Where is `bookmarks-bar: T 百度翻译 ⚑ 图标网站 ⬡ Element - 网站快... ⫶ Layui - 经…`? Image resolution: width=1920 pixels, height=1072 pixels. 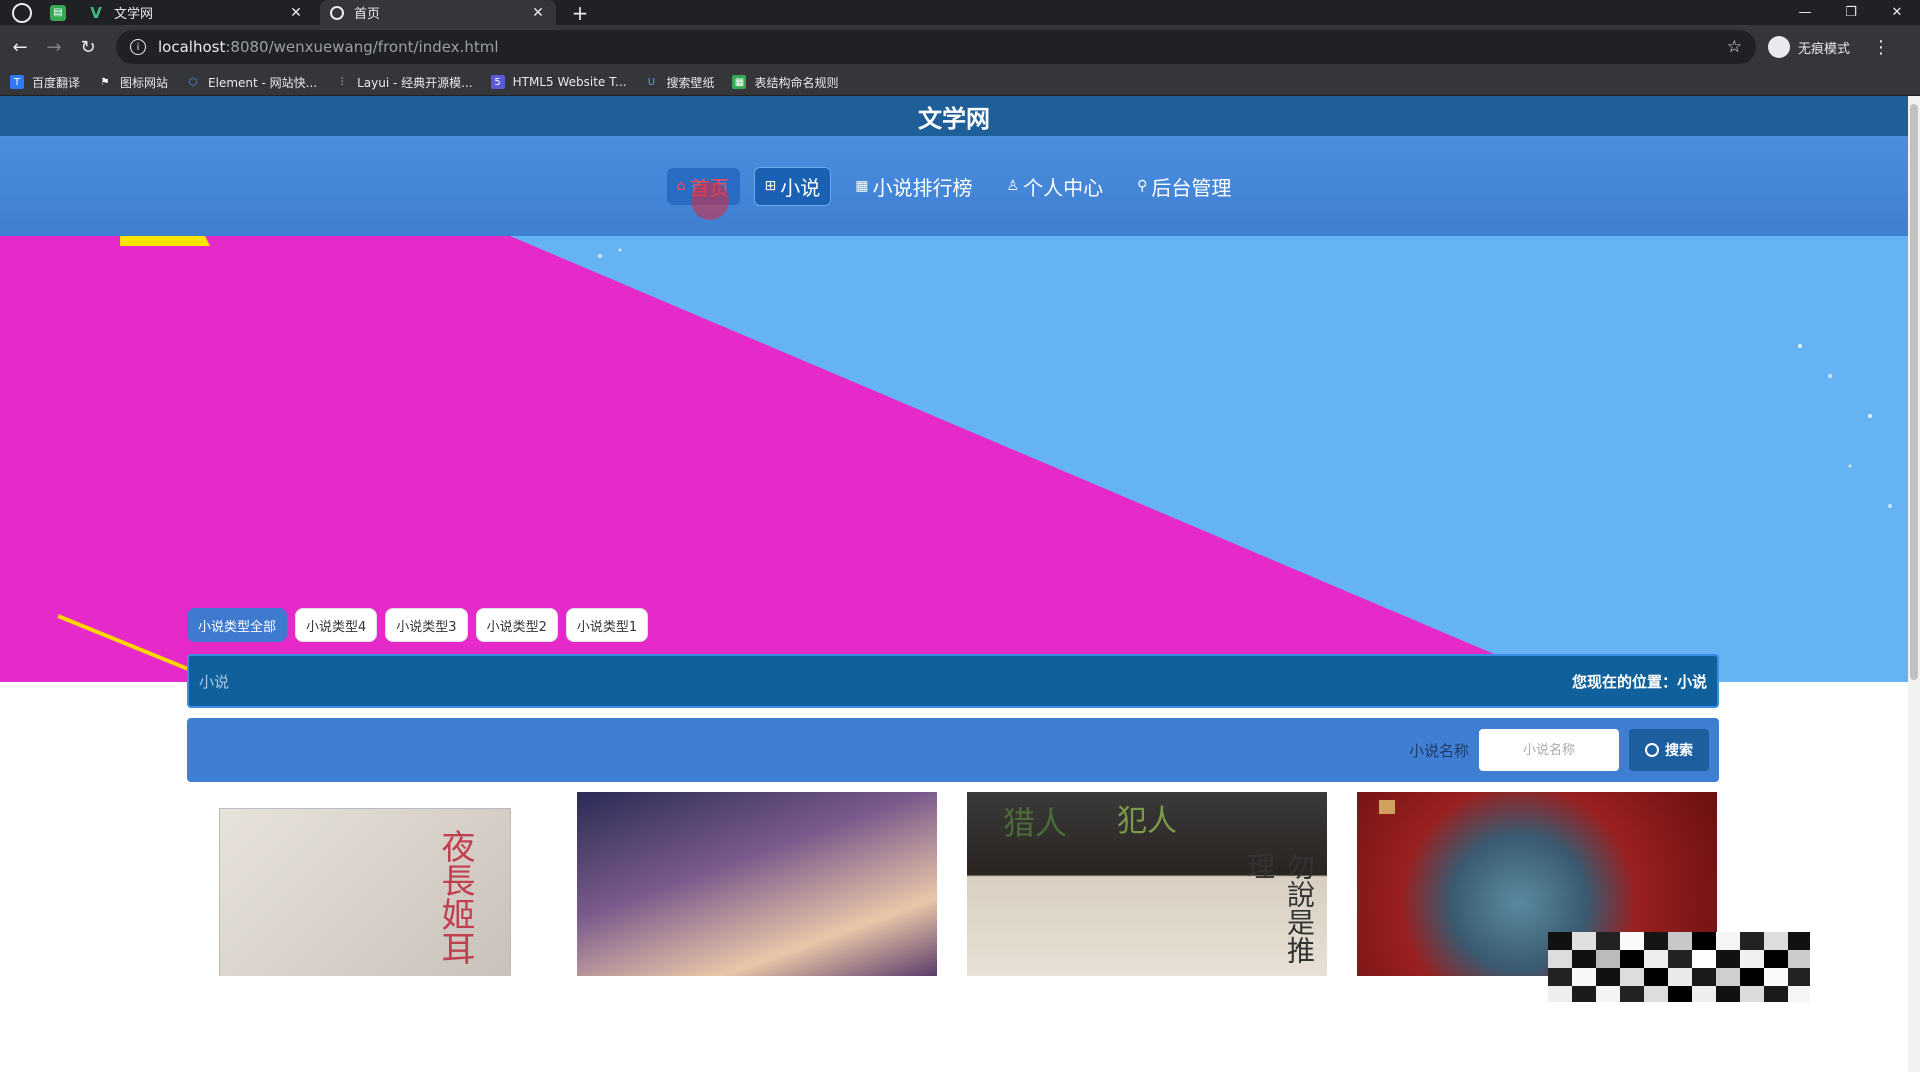
bookmarks-bar: T 百度翻译 ⚑ 图标网站 ⬡ Element - 网站快... ⫶ Layui - 经… is located at coordinates (960, 82).